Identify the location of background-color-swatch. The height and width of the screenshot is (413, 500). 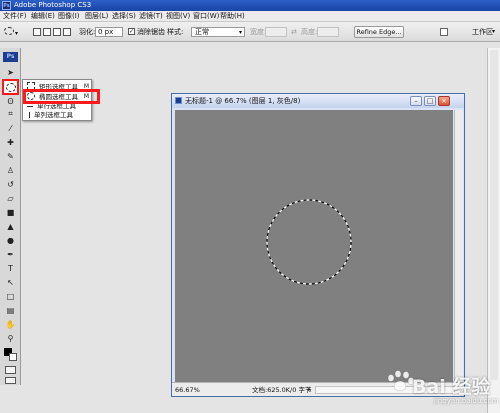
(13, 357).